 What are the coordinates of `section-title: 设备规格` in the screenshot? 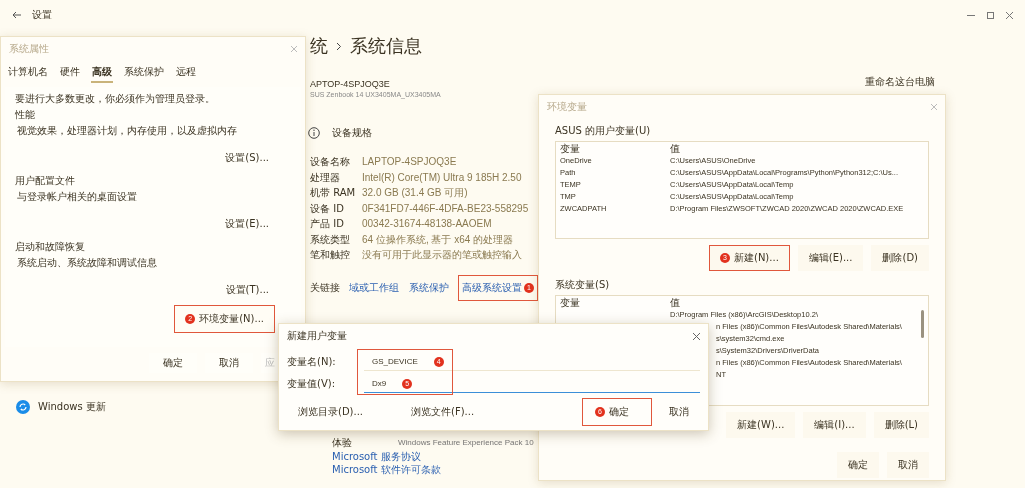 It's located at (352, 133).